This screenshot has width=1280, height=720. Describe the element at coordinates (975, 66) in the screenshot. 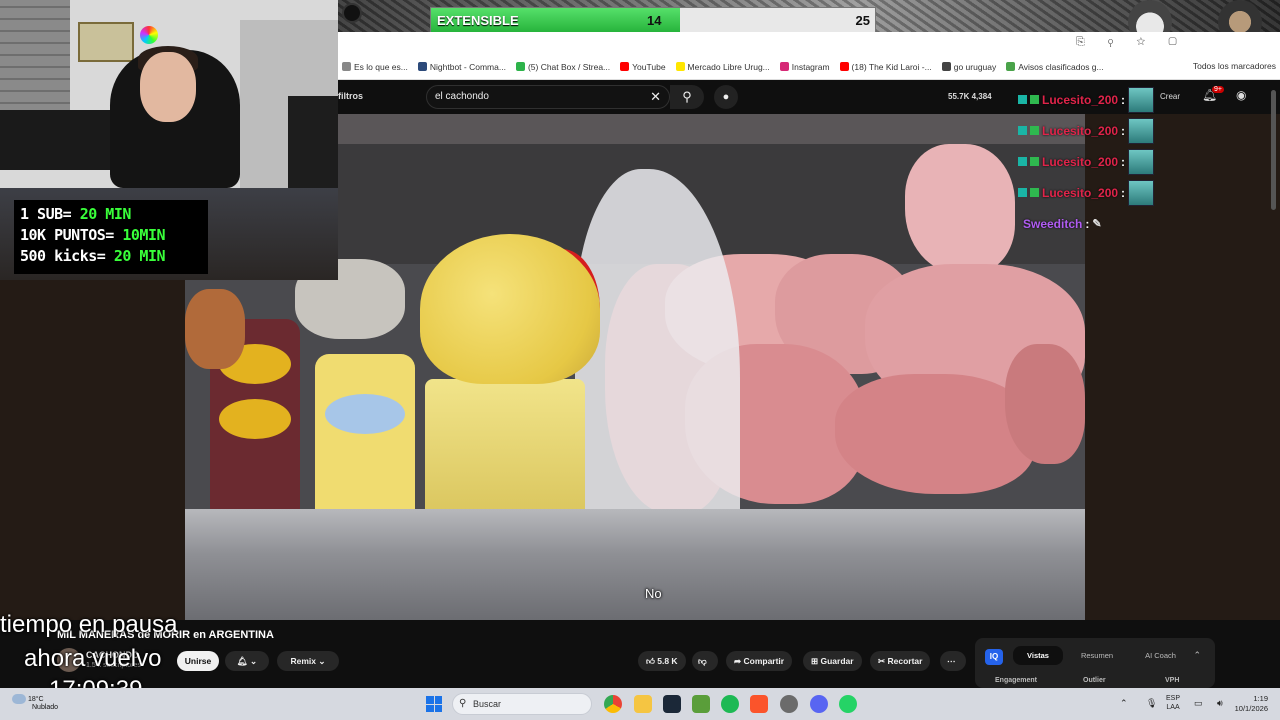

I see `bookmark-label: go uruguay` at that location.